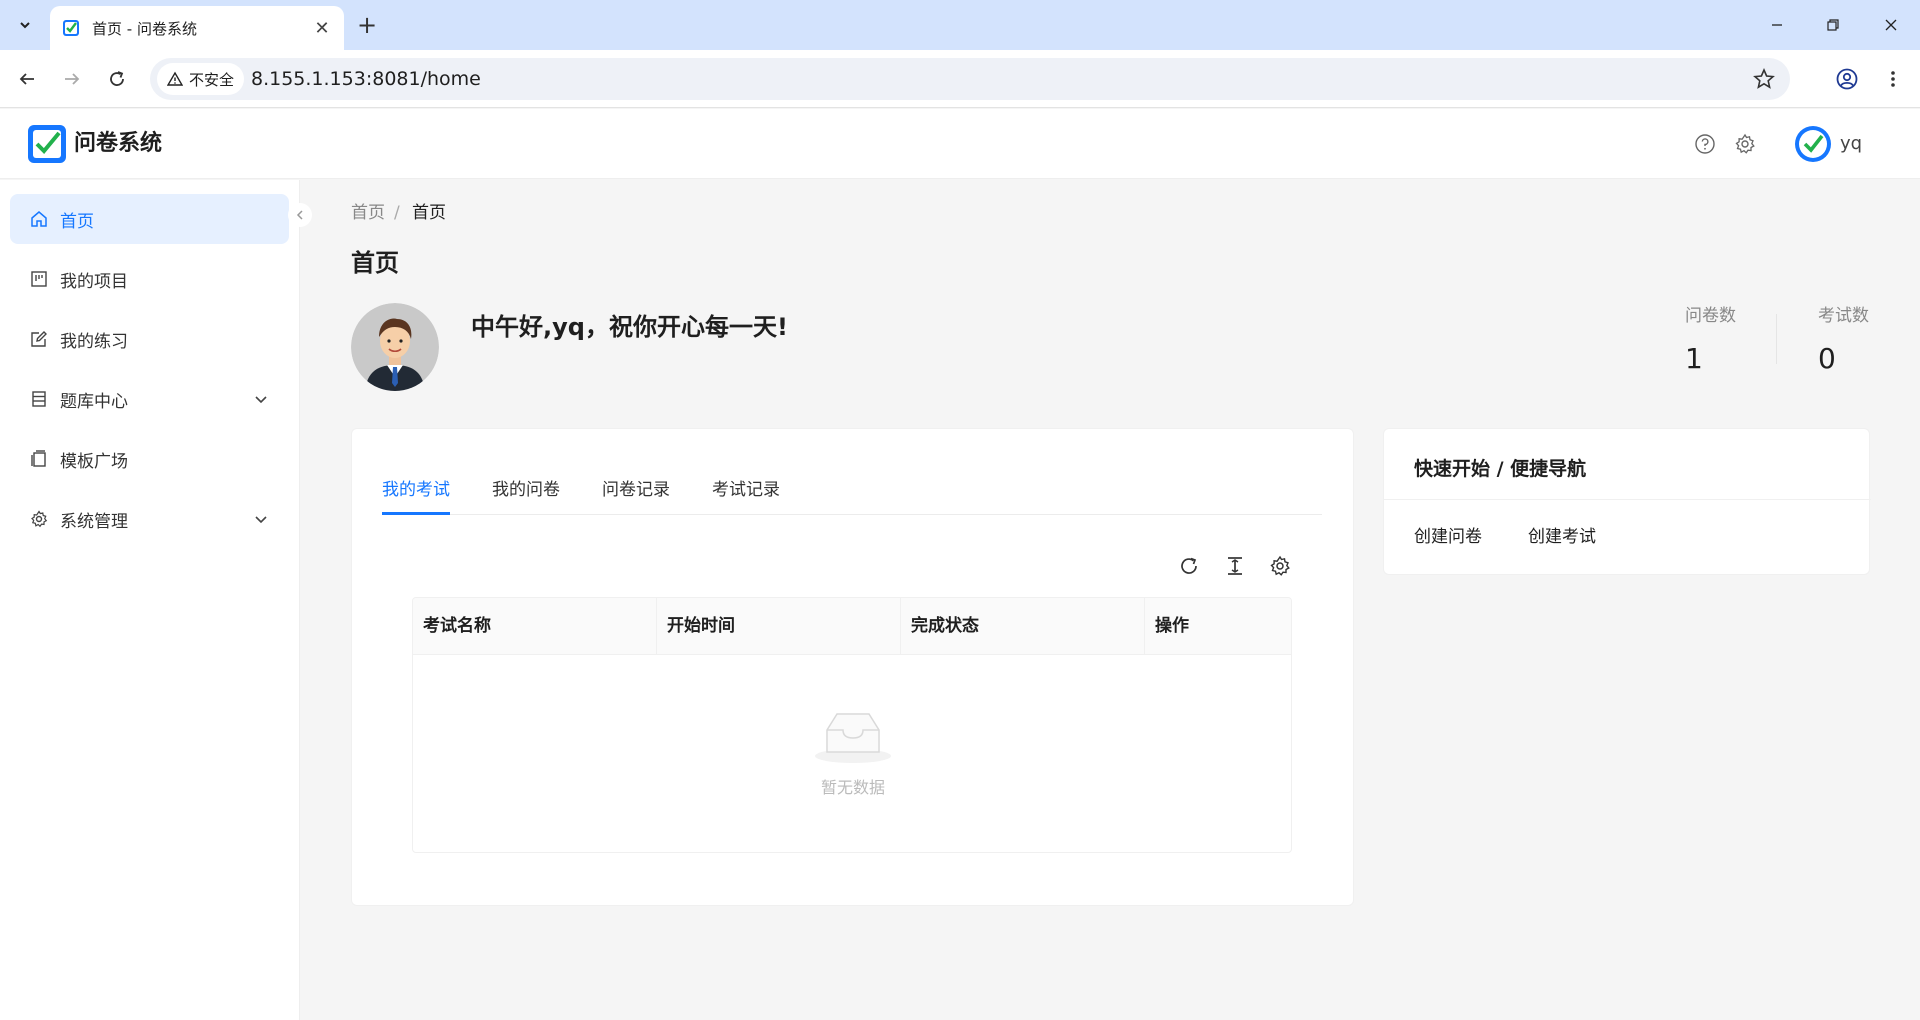  What do you see at coordinates (852, 495) in the screenshot?
I see `tab-bar: 我的考试 我的问卷 问卷记录 考试记录` at bounding box center [852, 495].